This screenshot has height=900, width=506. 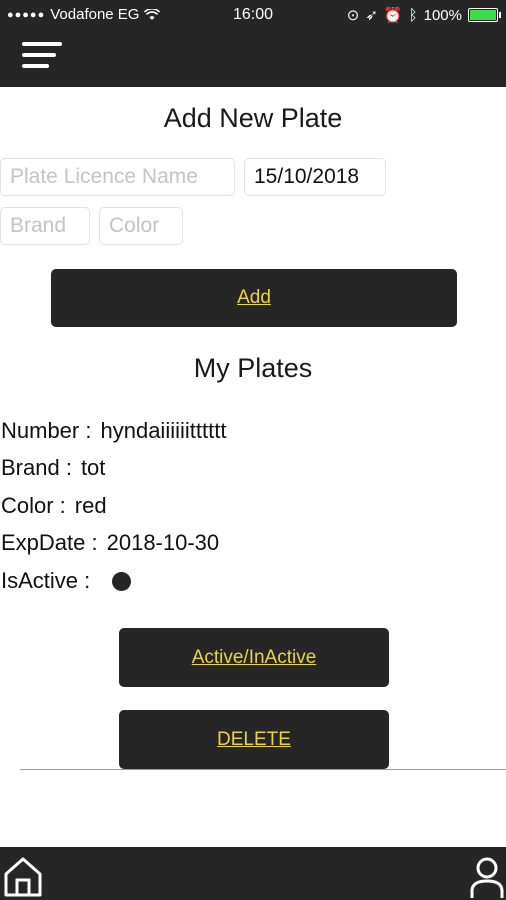 I want to click on hamburger-menu-icon, so click(x=42, y=57).